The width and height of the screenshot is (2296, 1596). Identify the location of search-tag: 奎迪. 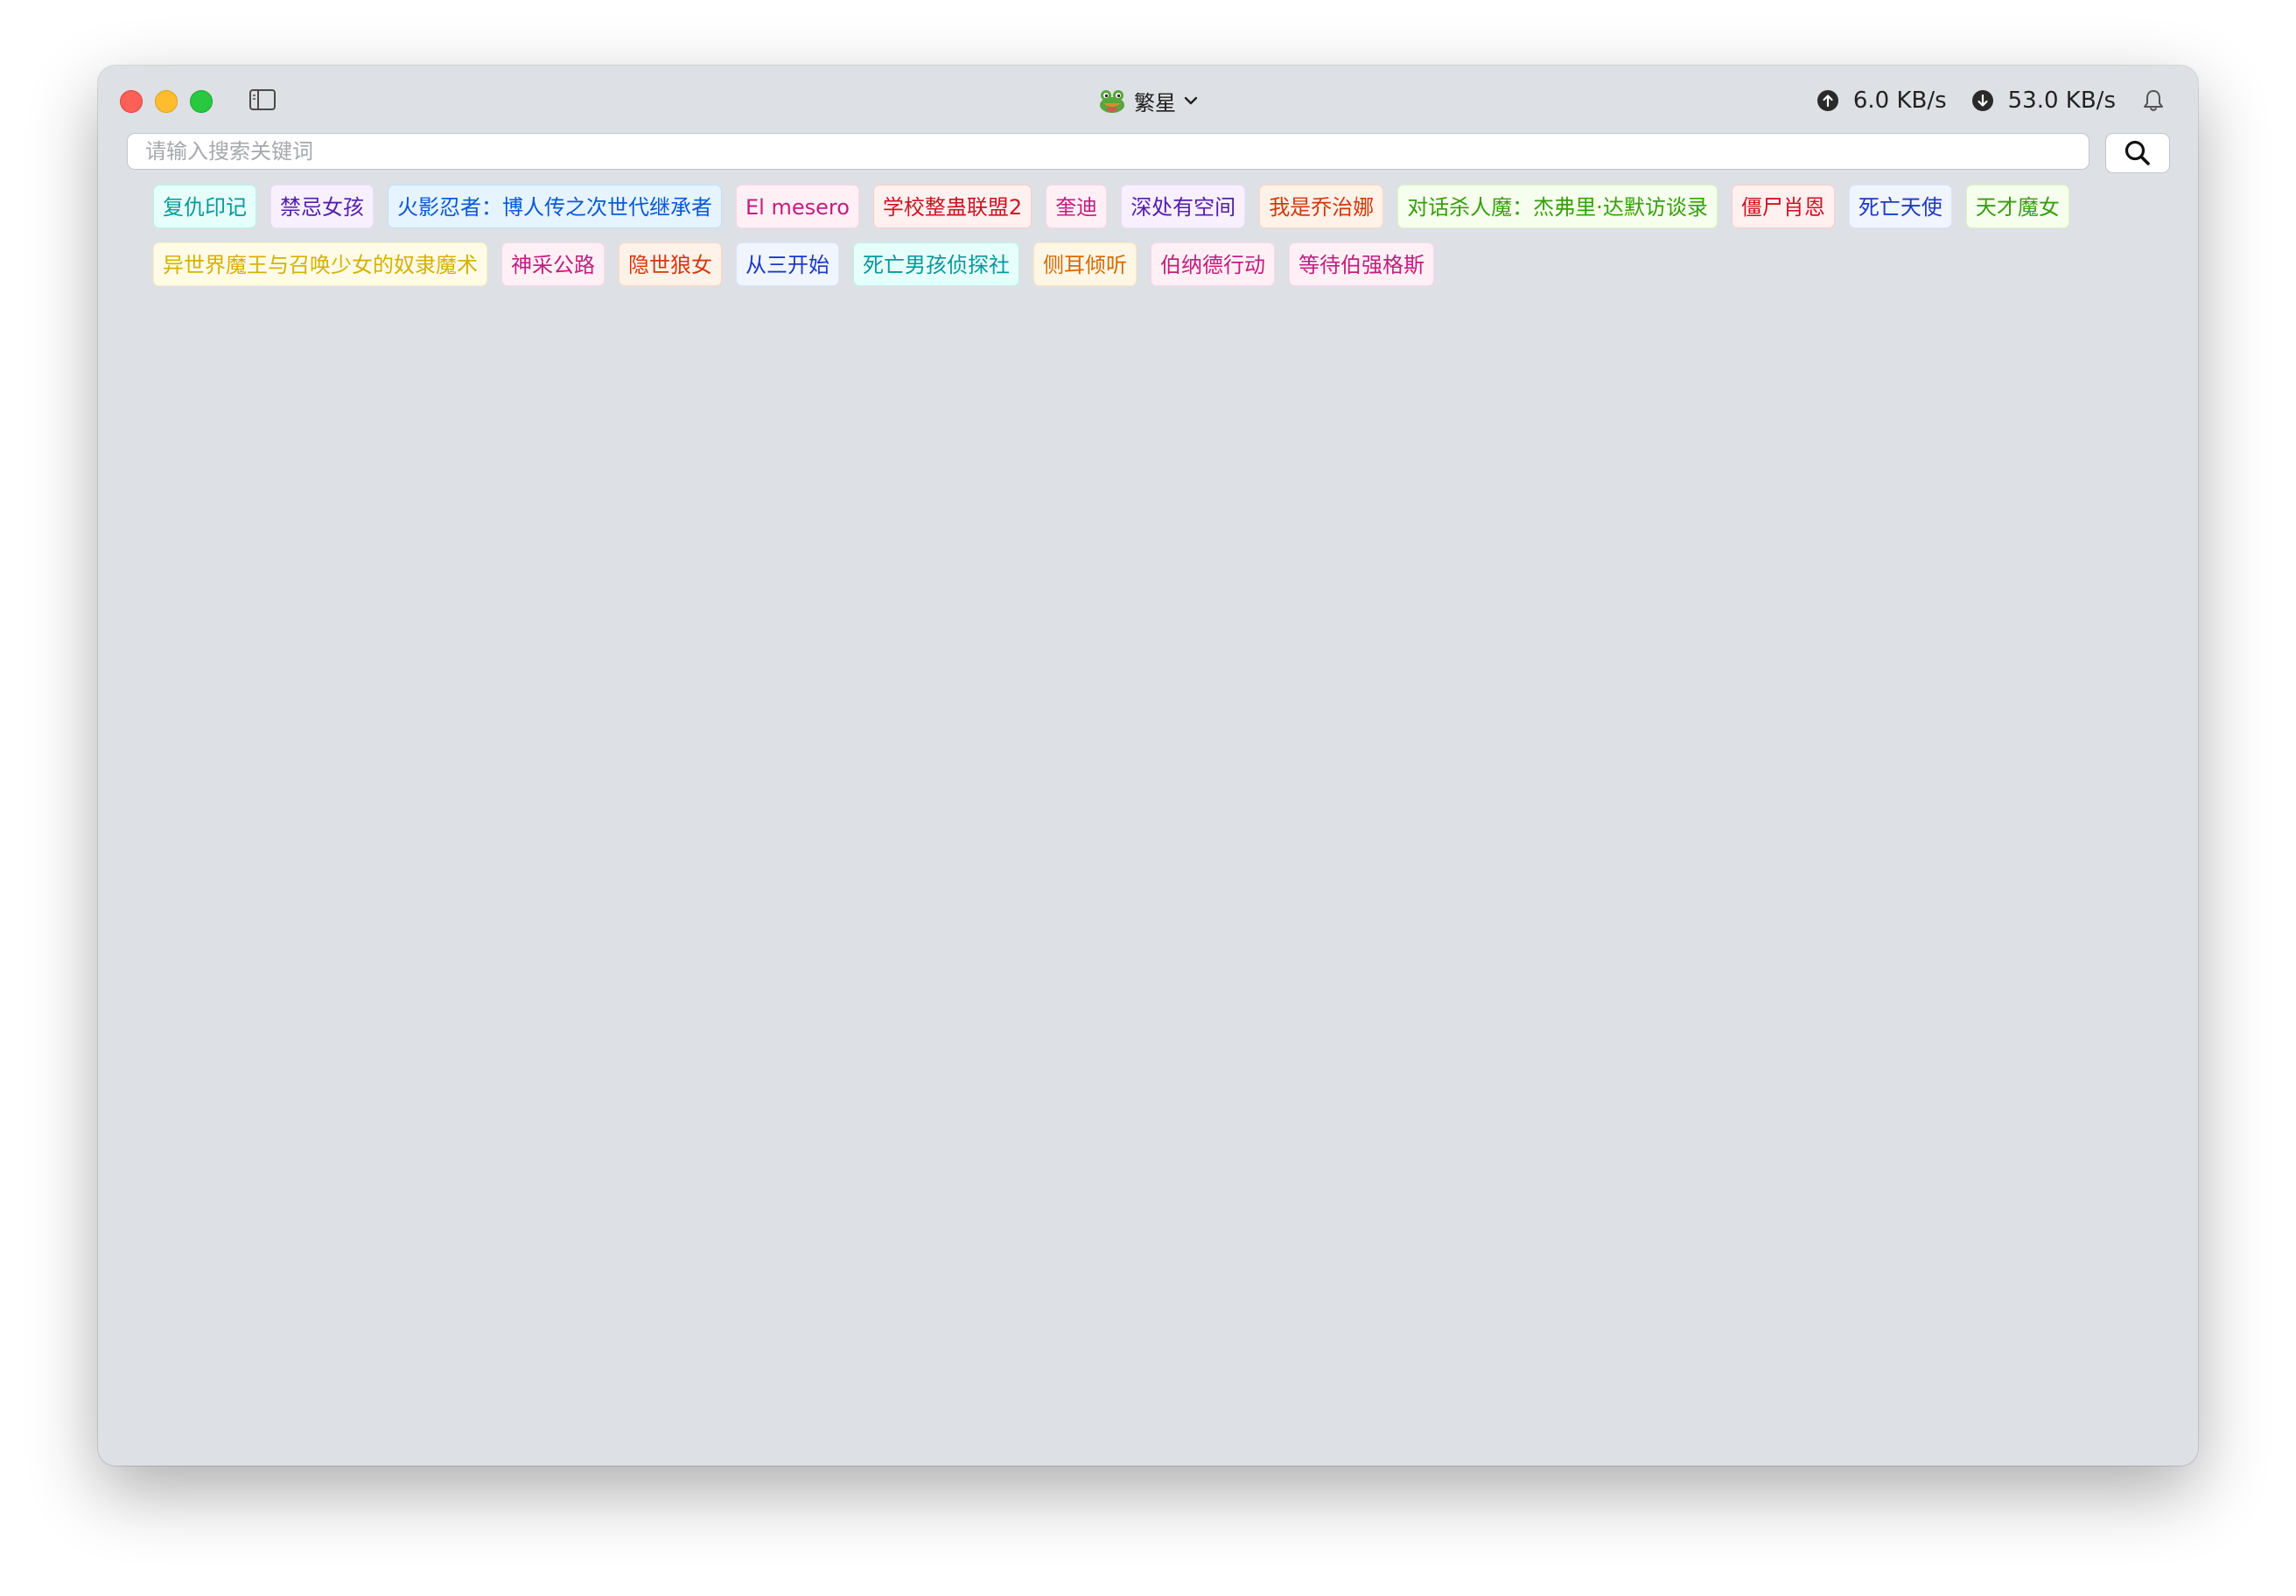
(1077, 206).